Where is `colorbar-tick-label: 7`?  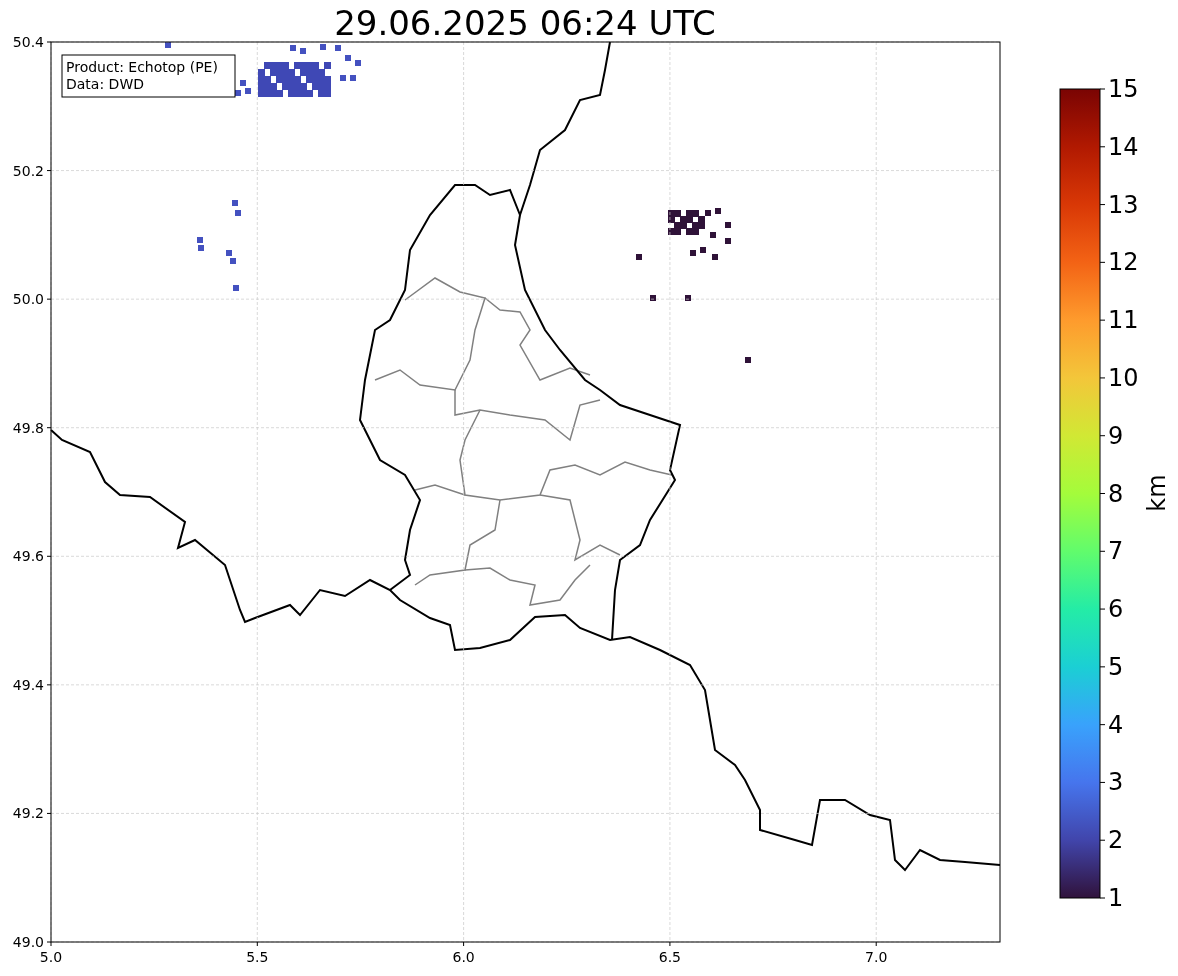 colorbar-tick-label: 7 is located at coordinates (1116, 551).